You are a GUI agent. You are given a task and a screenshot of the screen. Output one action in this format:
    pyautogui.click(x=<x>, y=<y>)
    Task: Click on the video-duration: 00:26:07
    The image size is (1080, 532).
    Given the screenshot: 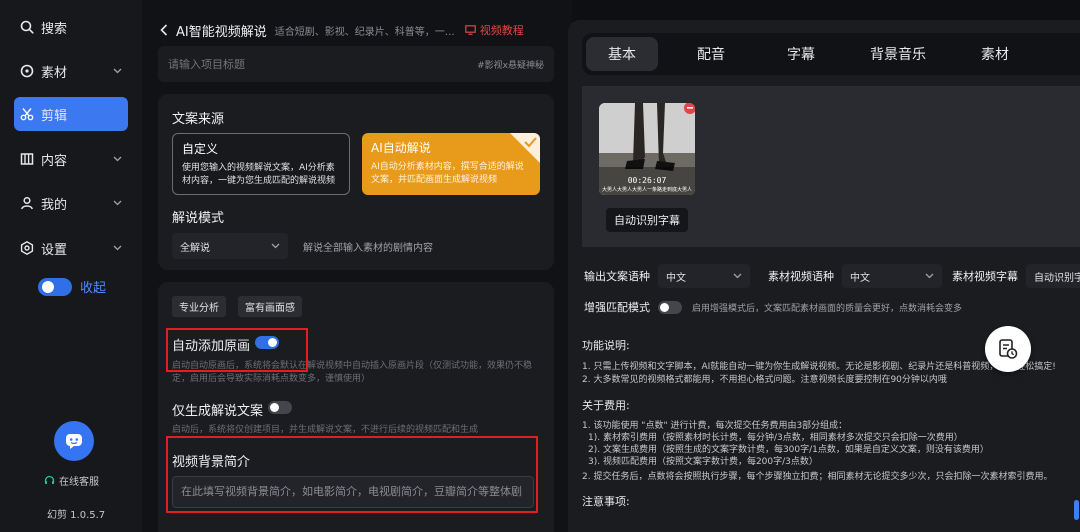 What is the action you would take?
    pyautogui.click(x=647, y=180)
    